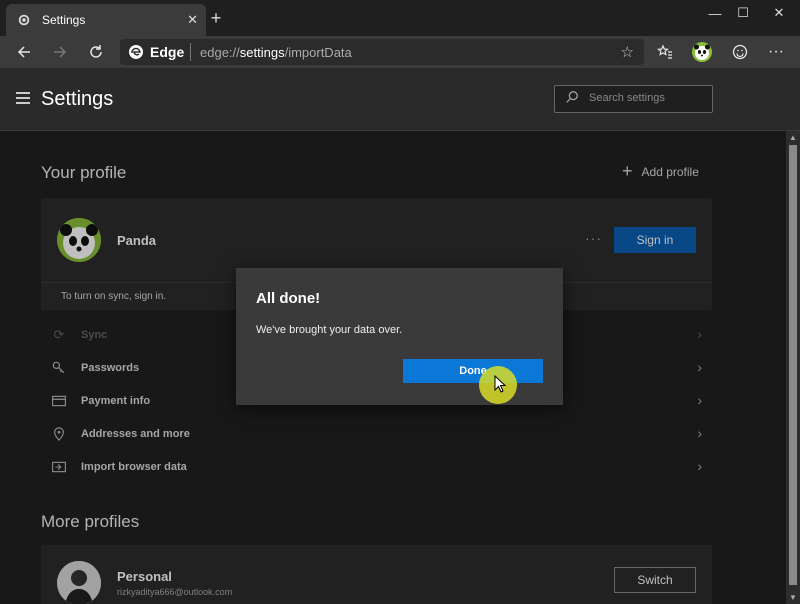 This screenshot has height=604, width=800. Describe the element at coordinates (740, 52) in the screenshot. I see `emoji-icon` at that location.